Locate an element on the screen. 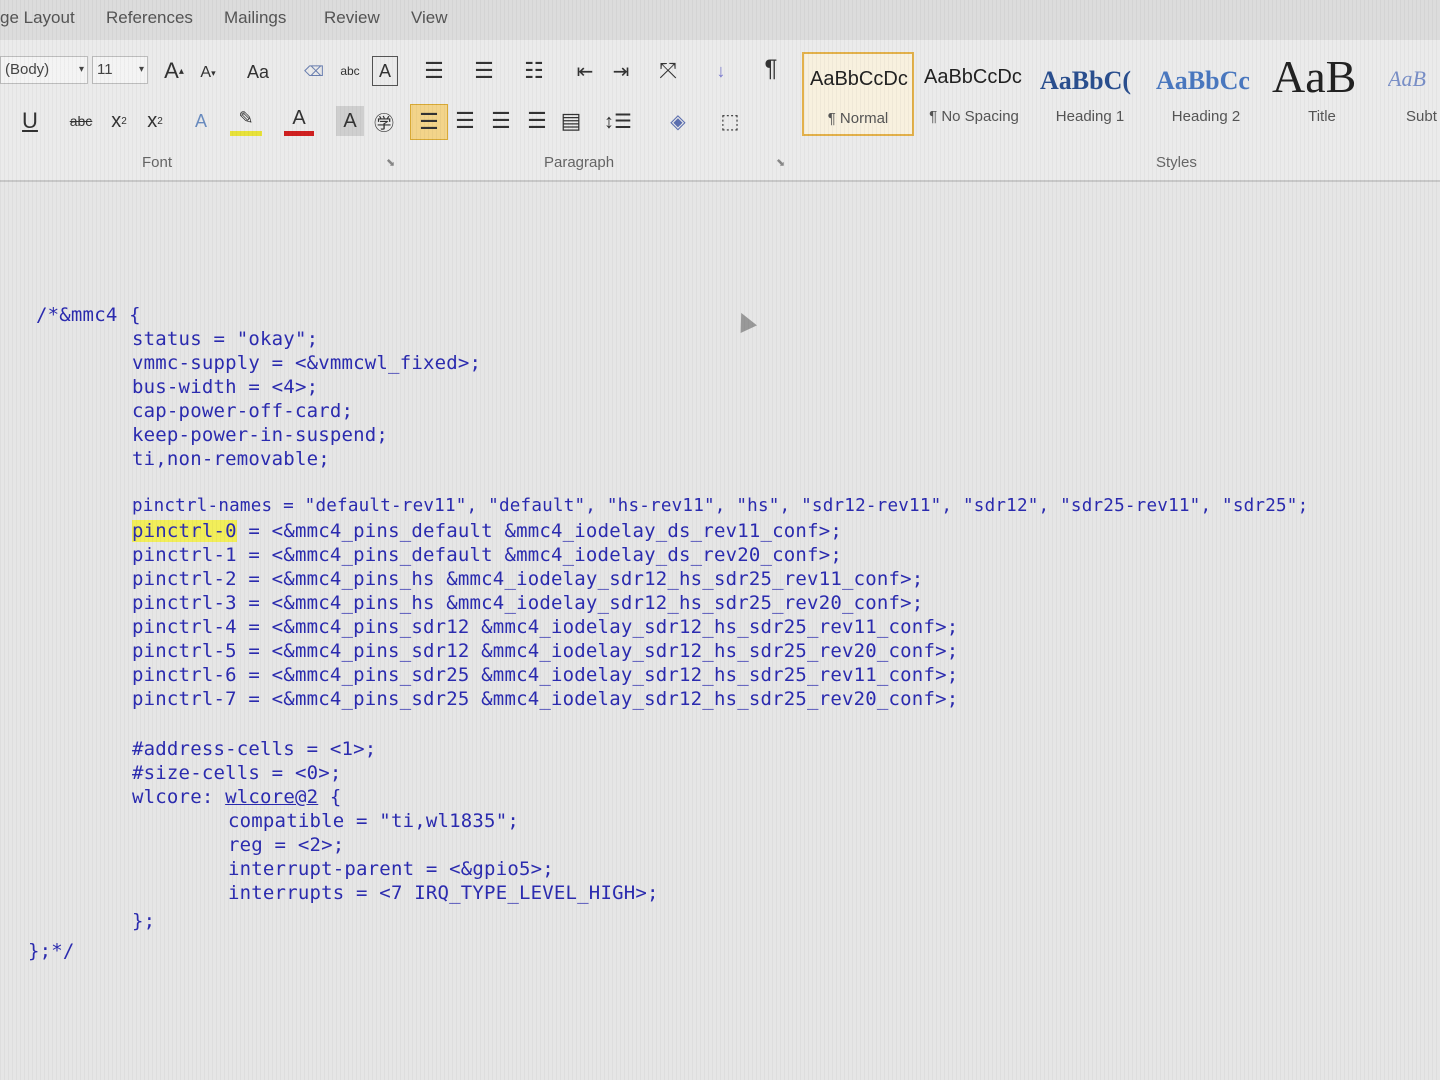 Image resolution: width=1440 pixels, height=1080 pixels. group-label-styles: Styles is located at coordinates (1176, 162).